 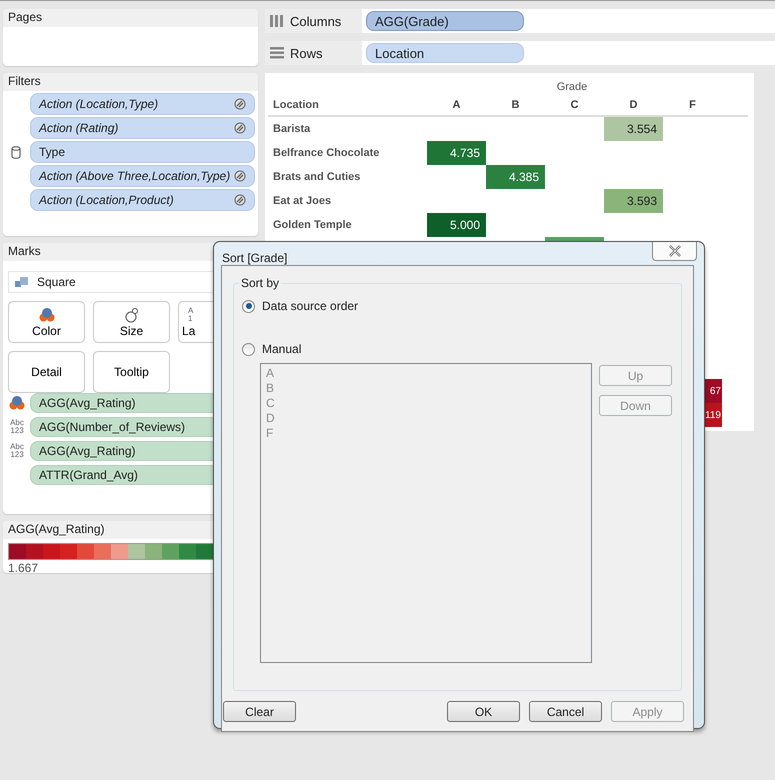 I want to click on heatmap-cell: 4.385, so click(x=515, y=177).